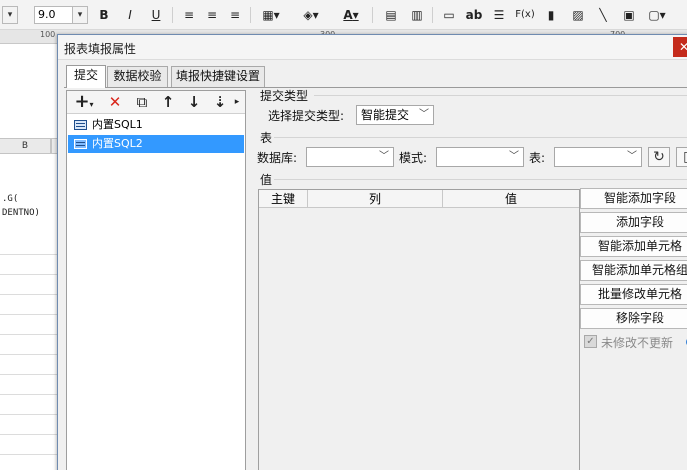 The width and height of the screenshot is (687, 470). I want to click on schema-label: 模式:, so click(413, 158).